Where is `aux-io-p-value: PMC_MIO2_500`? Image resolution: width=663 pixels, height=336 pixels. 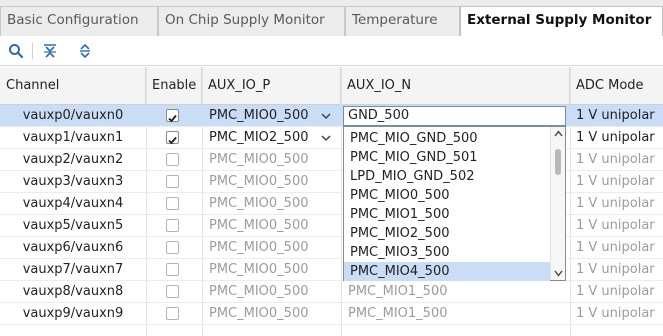
aux-io-p-value: PMC_MIO2_500 is located at coordinates (259, 137).